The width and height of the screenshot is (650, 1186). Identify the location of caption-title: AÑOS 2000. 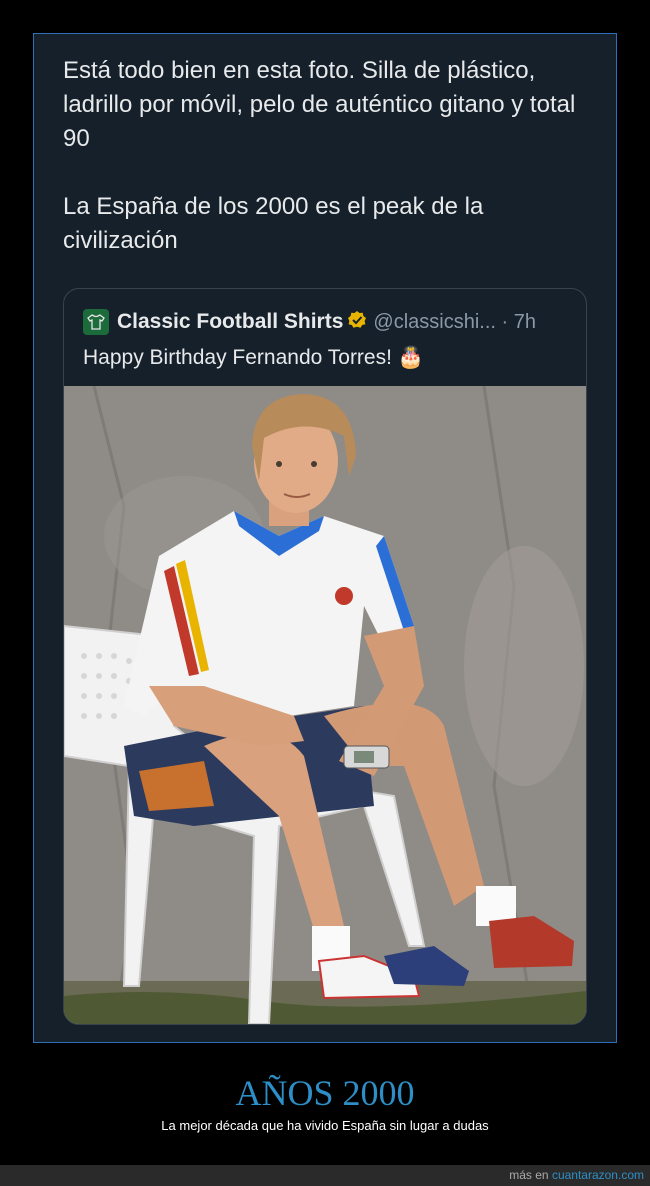
(325, 1093).